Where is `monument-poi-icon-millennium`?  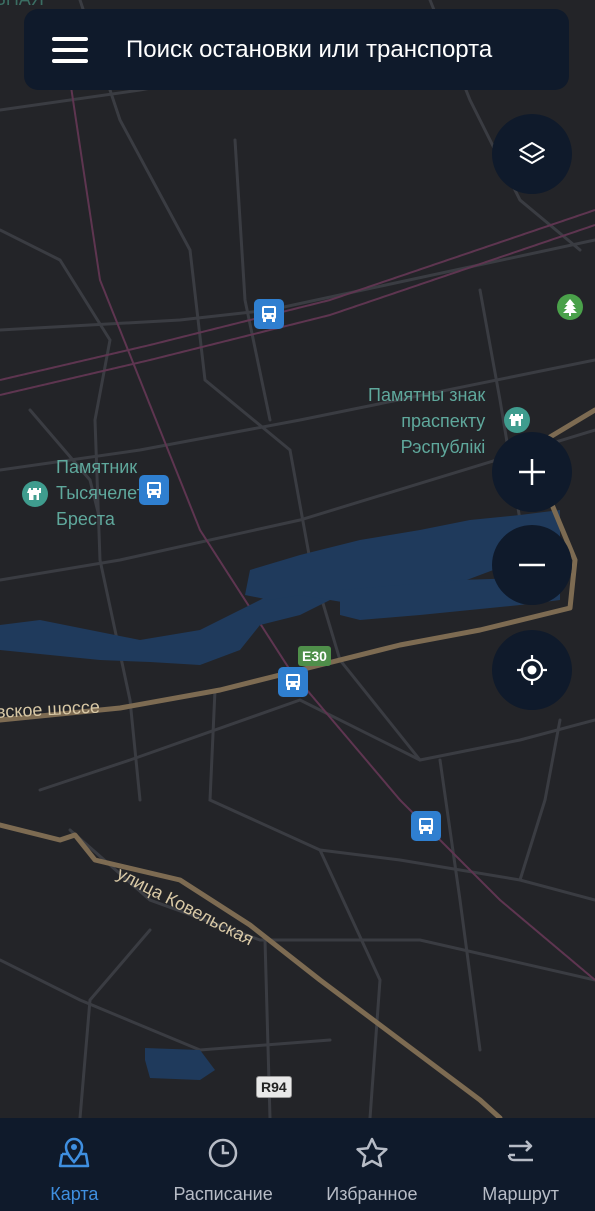 monument-poi-icon-millennium is located at coordinates (35, 494).